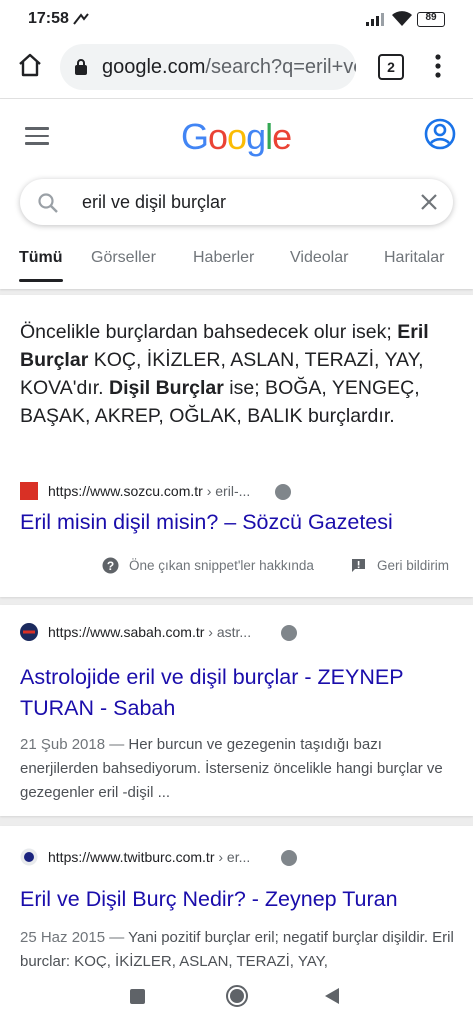 This screenshot has height=1024, width=473. Describe the element at coordinates (154, 202) in the screenshot. I see `search-input: eril ve dişil burçlar` at that location.